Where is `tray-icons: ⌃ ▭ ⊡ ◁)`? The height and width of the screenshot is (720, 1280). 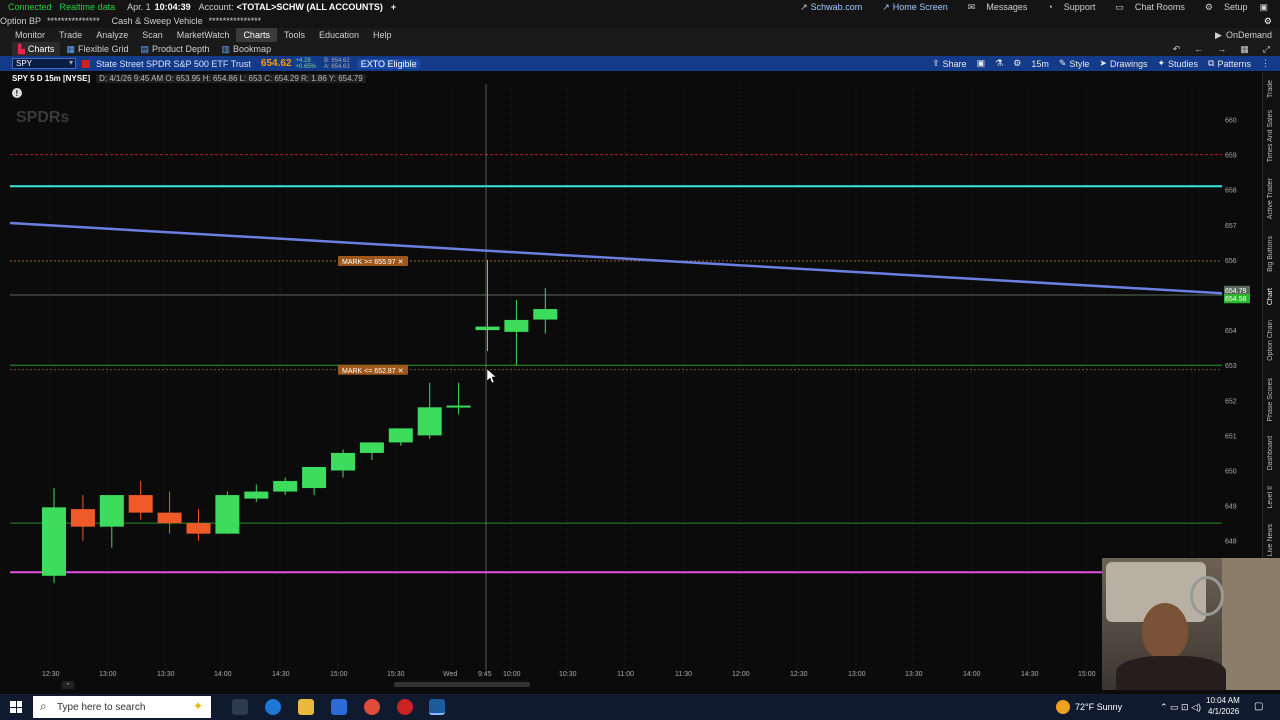
tray-icons: ⌃ ▭ ⊡ ◁) is located at coordinates (1180, 707).